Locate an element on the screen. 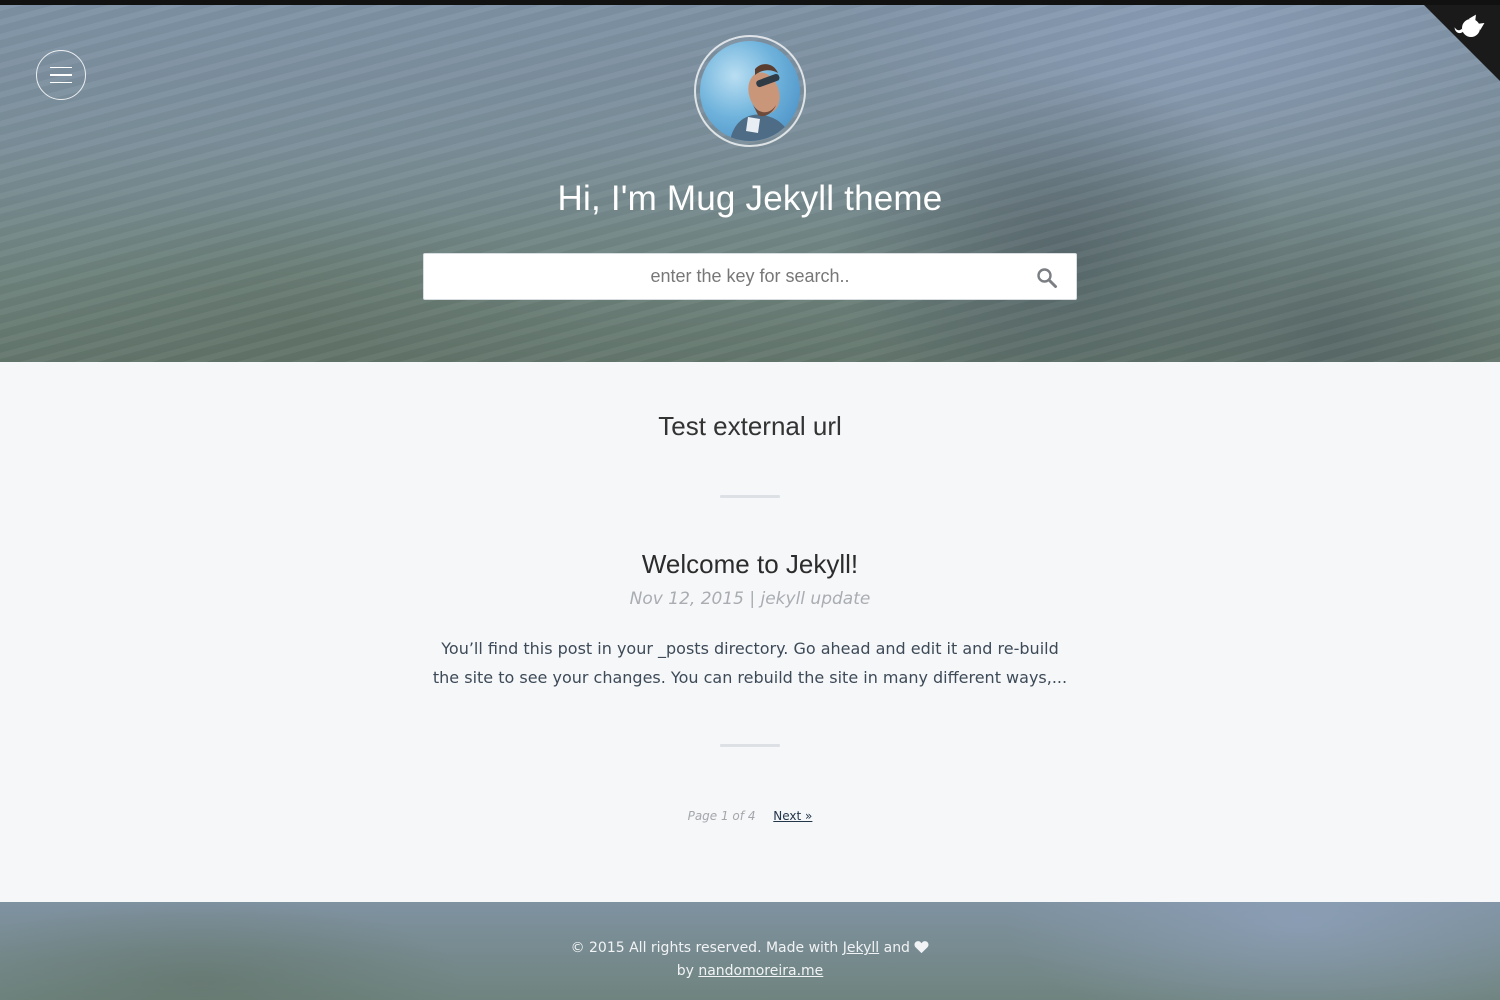  and-text: and is located at coordinates (896, 948).